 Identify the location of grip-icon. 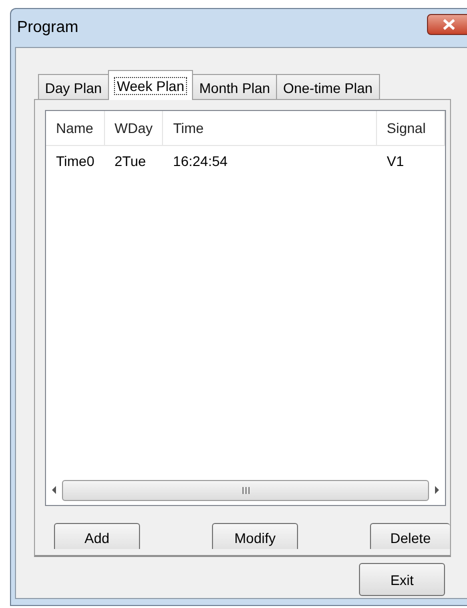
(246, 490).